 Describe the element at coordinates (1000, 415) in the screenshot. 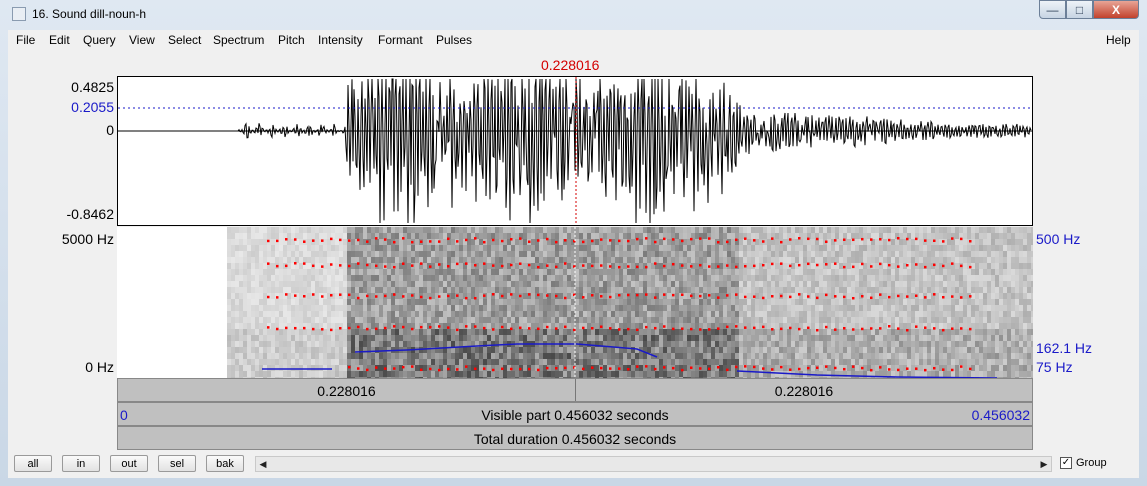

I see `visible-end-time: 0.456032` at that location.